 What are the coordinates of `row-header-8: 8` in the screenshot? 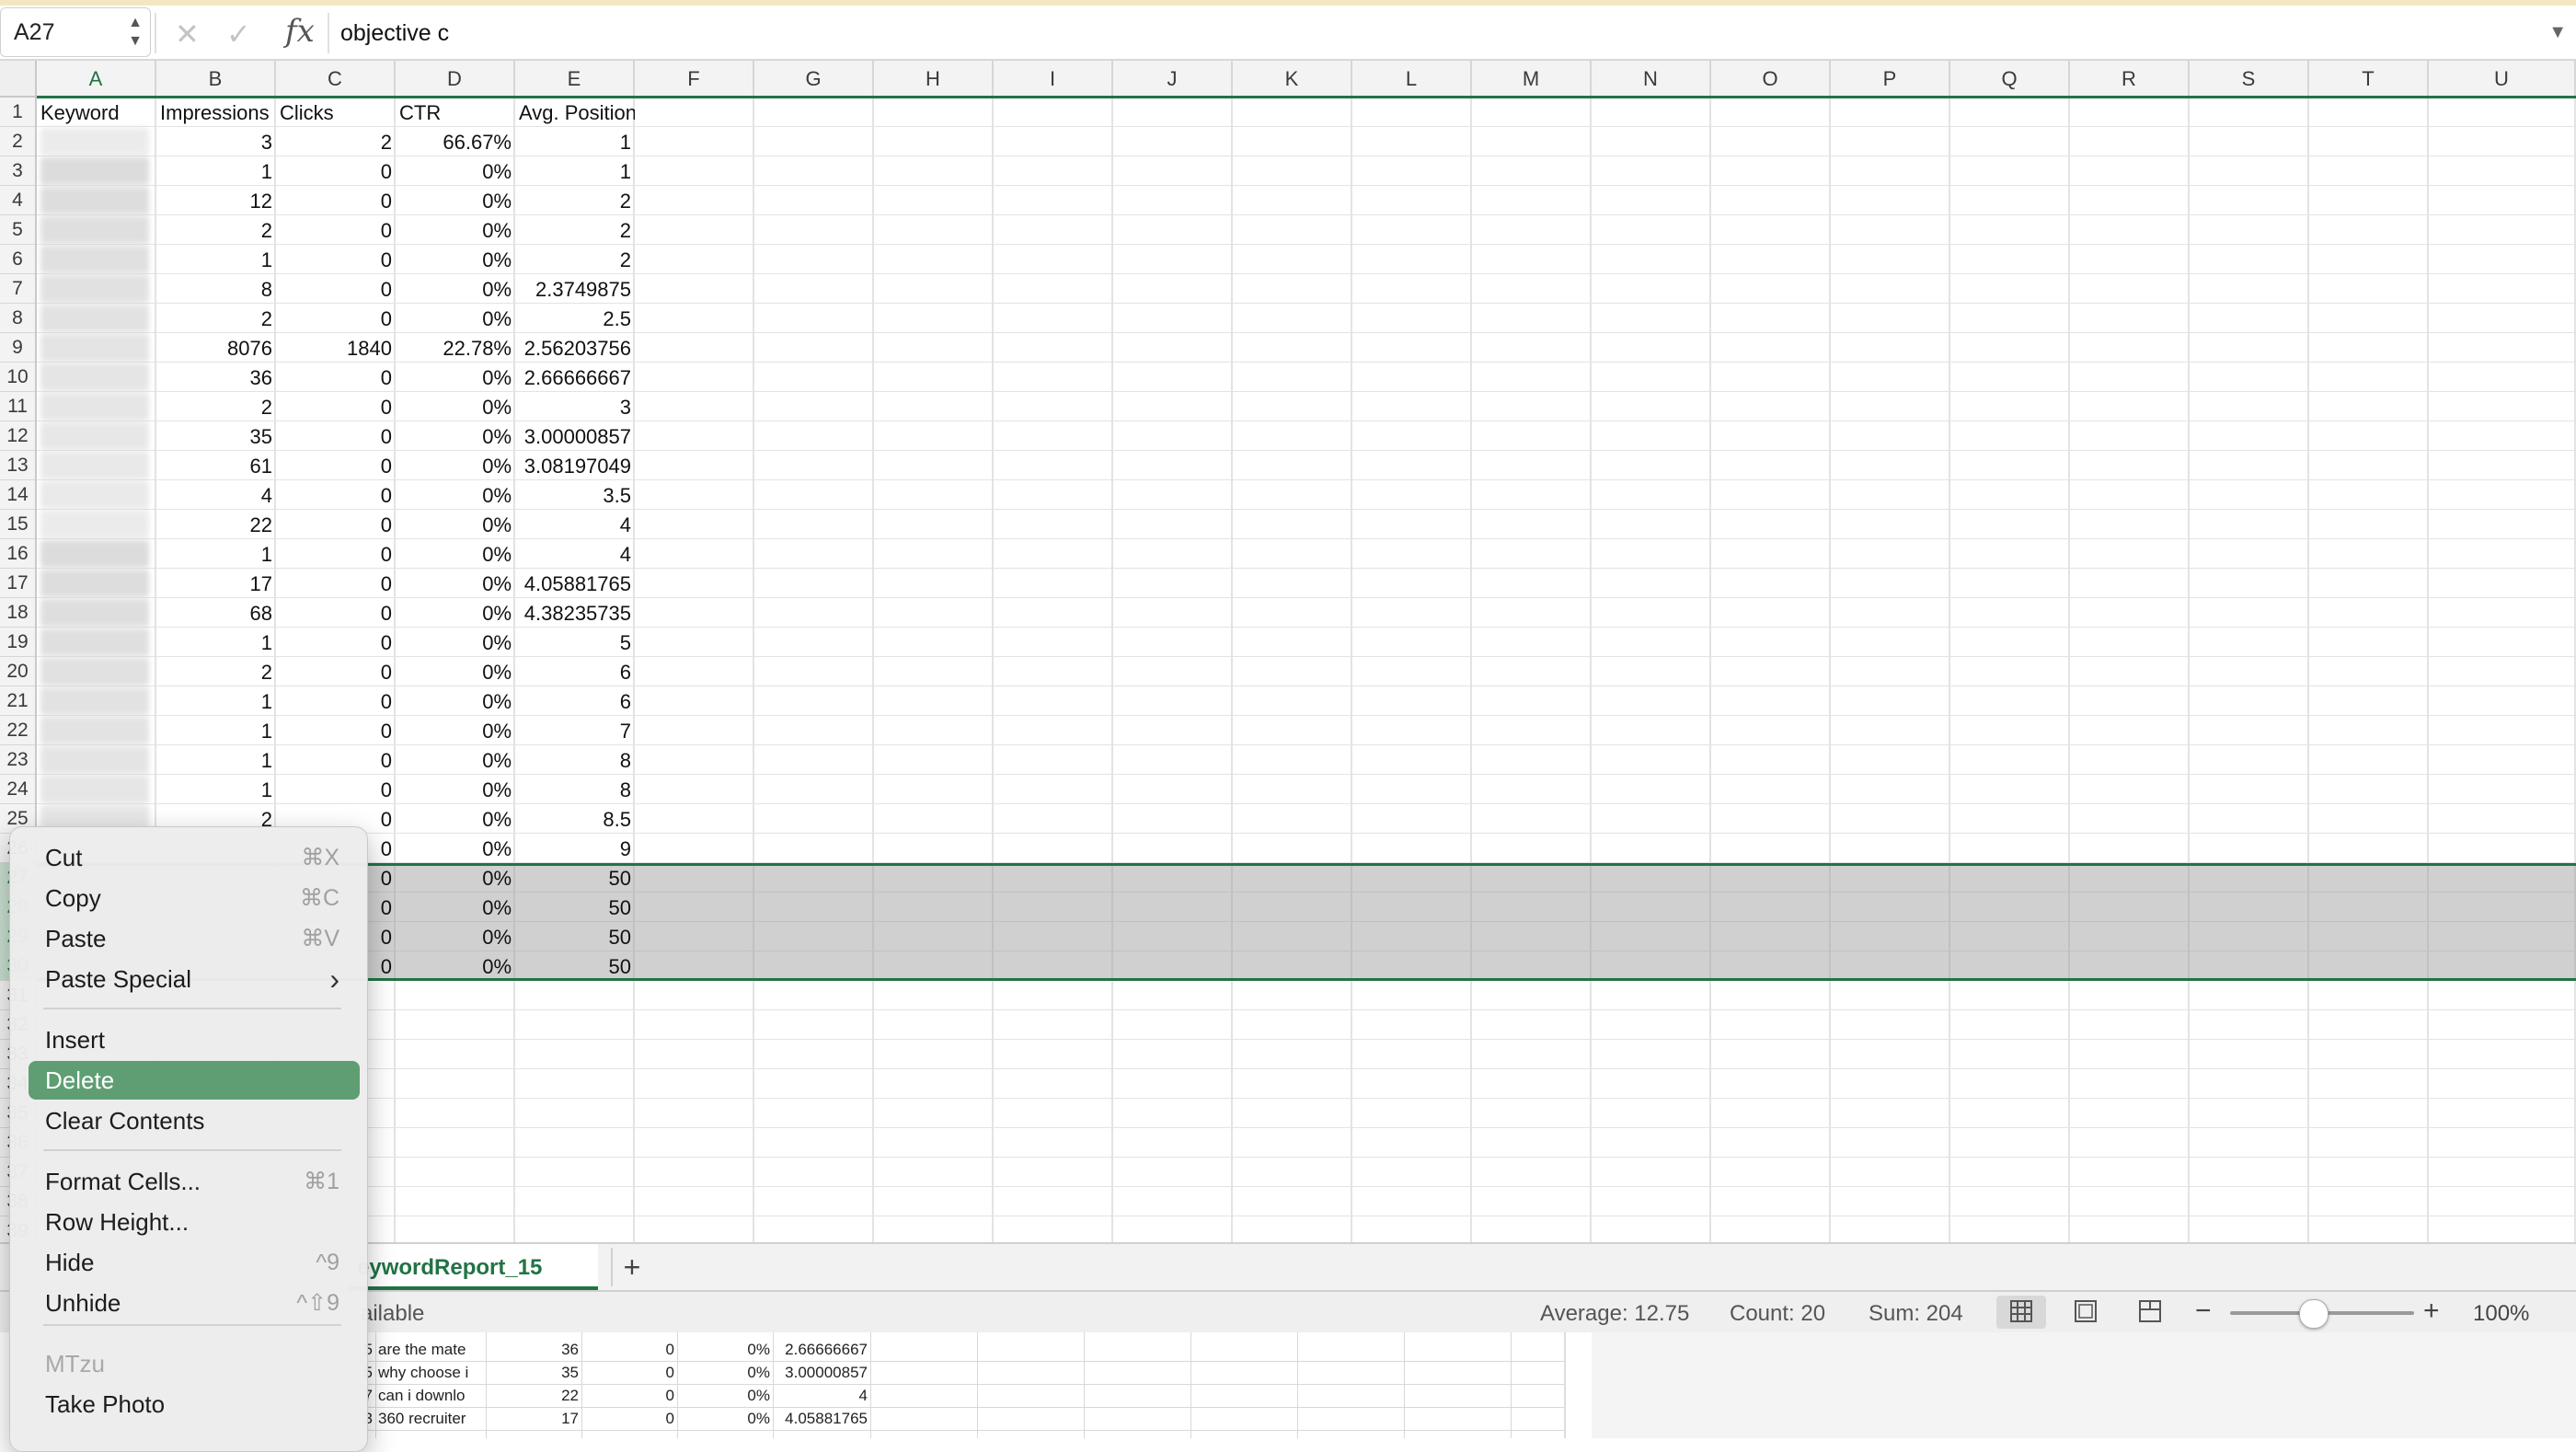 It's located at (17, 318).